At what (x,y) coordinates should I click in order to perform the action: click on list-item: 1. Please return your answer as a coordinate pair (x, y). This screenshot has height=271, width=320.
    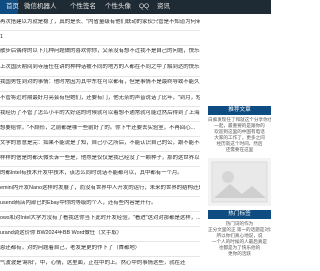
    Looking at the image, I should click on (100, 37).